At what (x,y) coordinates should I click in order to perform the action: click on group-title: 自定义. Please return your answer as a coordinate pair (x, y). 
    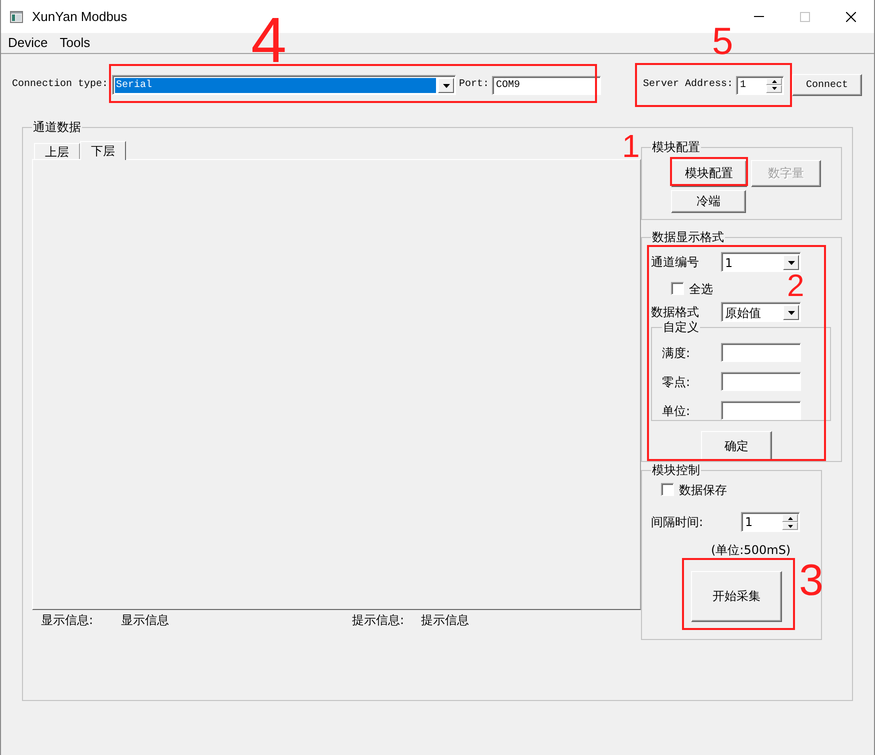
    Looking at the image, I should click on (681, 327).